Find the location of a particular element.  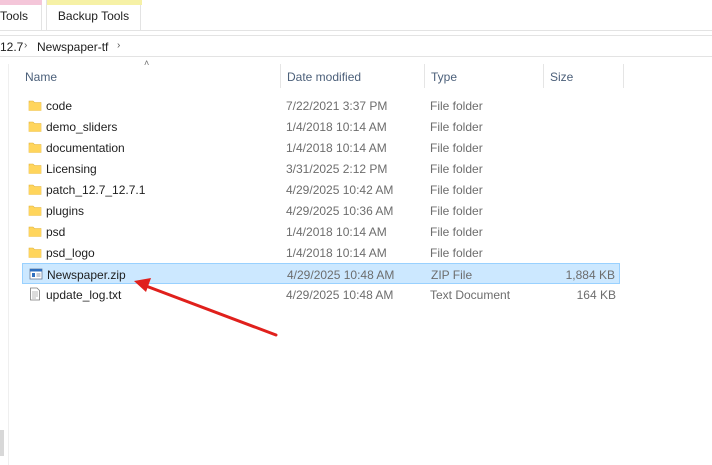

file-size: 1,884 KB is located at coordinates (590, 275).